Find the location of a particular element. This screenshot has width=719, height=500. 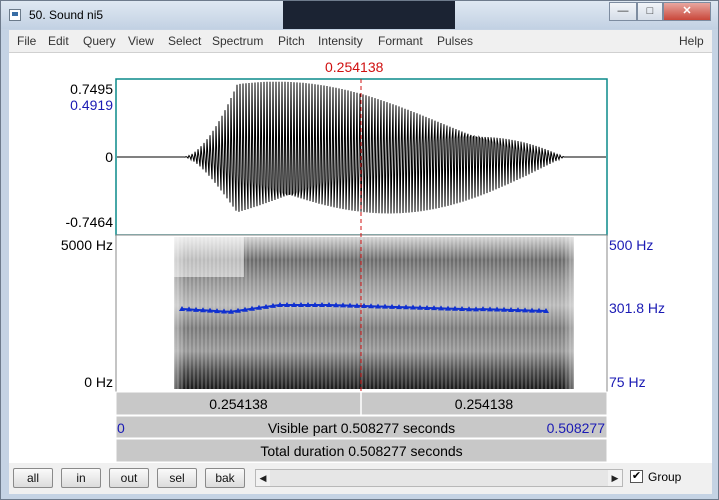

scroll-left-icon: ◀ is located at coordinates (263, 478).